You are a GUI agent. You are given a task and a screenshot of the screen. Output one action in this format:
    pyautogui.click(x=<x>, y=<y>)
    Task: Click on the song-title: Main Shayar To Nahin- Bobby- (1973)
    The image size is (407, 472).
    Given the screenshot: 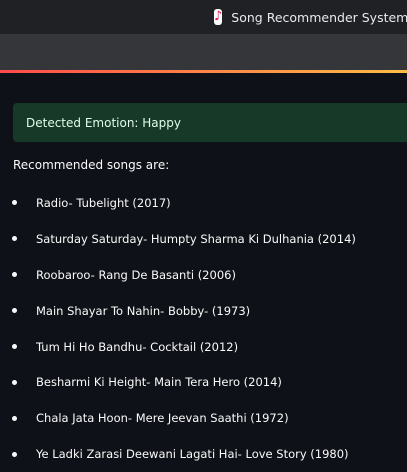 What is the action you would take?
    pyautogui.click(x=143, y=310)
    